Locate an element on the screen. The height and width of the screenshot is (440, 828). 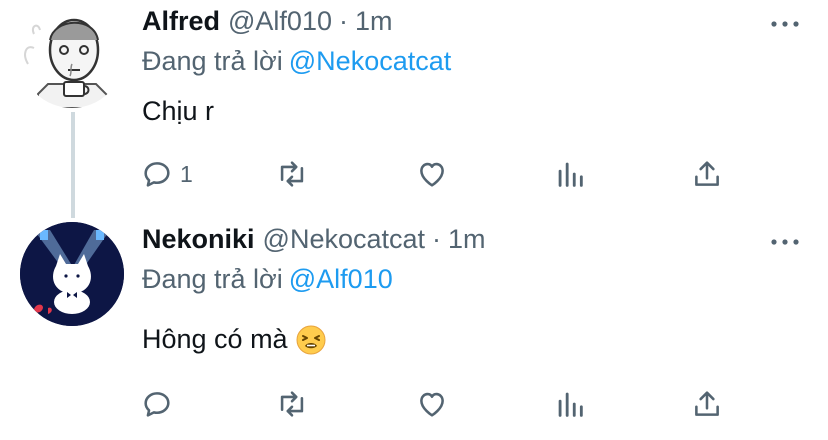
reply-button: 1 is located at coordinates (166, 174).